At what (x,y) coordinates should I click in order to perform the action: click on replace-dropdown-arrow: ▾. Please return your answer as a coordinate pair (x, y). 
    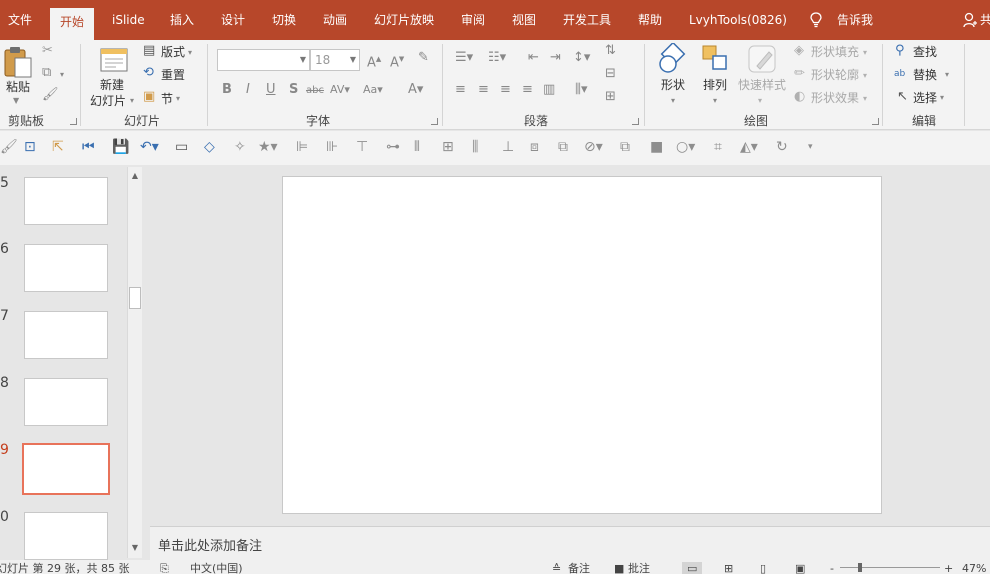
    Looking at the image, I should click on (947, 75).